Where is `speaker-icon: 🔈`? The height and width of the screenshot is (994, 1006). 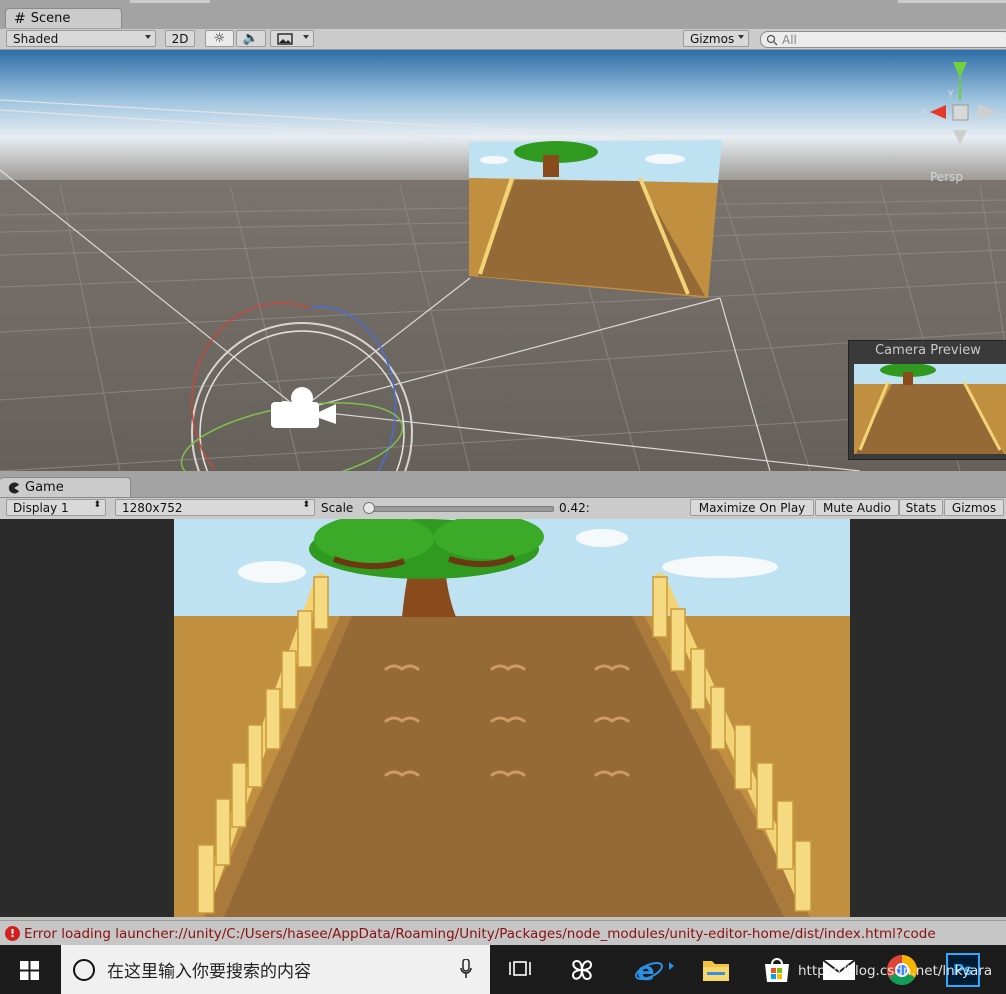 speaker-icon: 🔈 is located at coordinates (251, 38).